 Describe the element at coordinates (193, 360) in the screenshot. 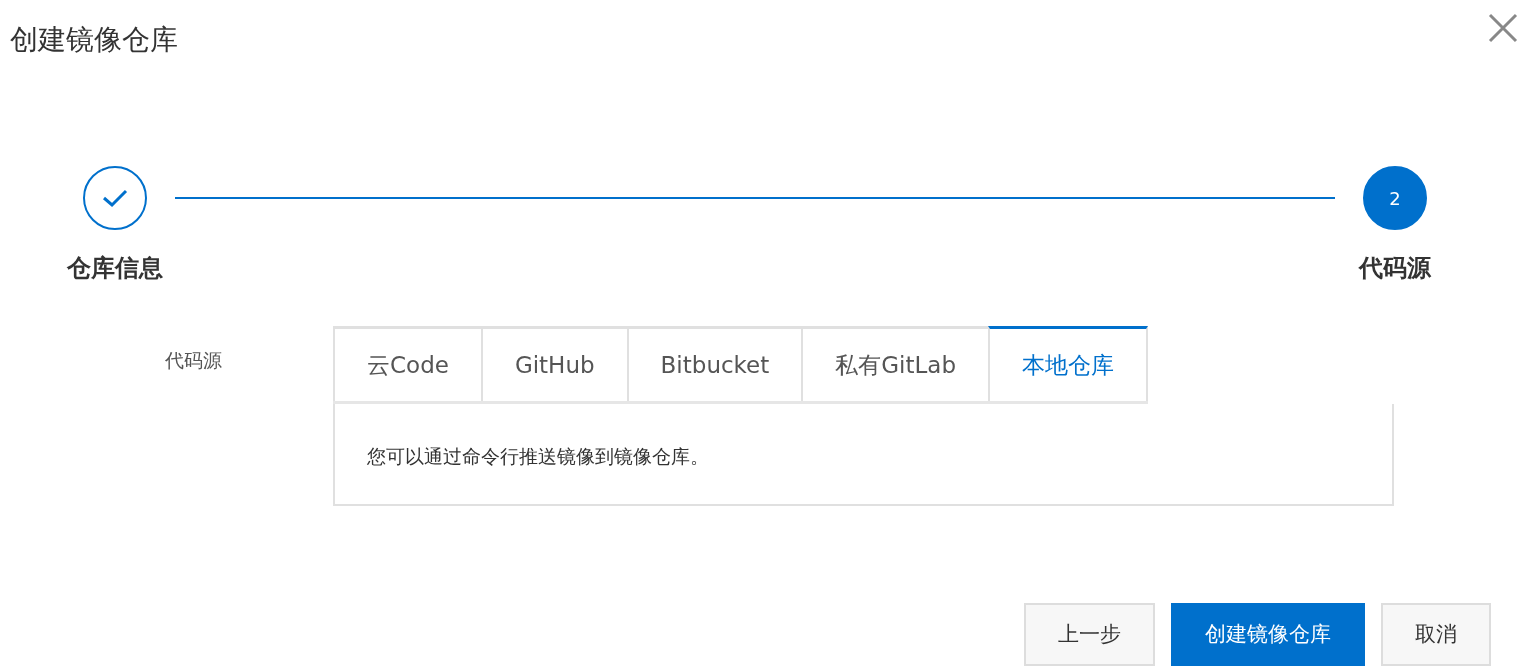

I see `field-label: 代码源` at that location.